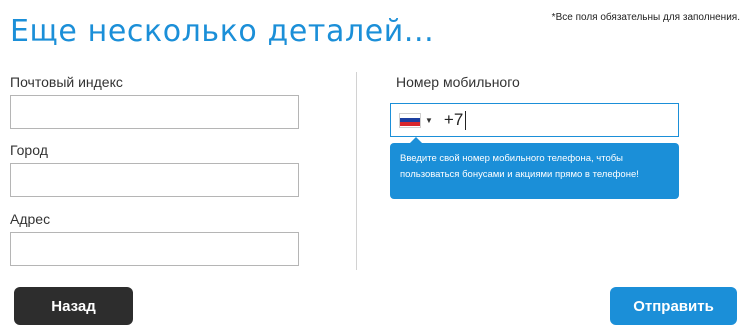 The width and height of the screenshot is (750, 336). Describe the element at coordinates (30, 219) in the screenshot. I see `address-label: Адрес` at that location.